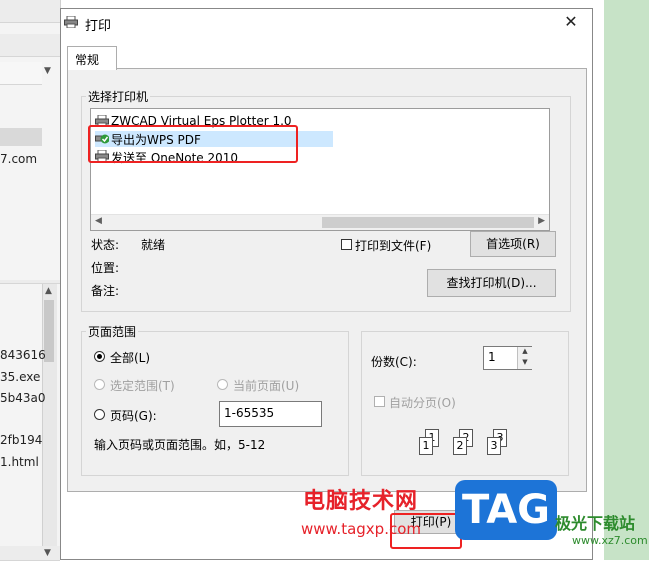  What do you see at coordinates (105, 245) in the screenshot?
I see `status-label: 状态:` at bounding box center [105, 245].